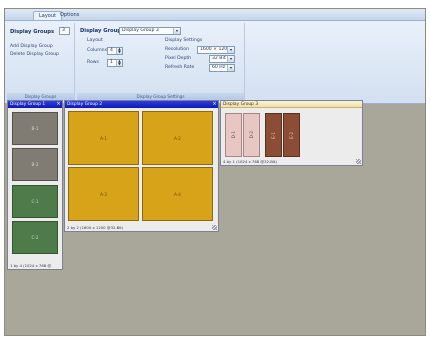 The image size is (430, 340). What do you see at coordinates (31, 265) in the screenshot?
I see `panel-status: 1 by 4 (1024 x 768 @` at bounding box center [31, 265].